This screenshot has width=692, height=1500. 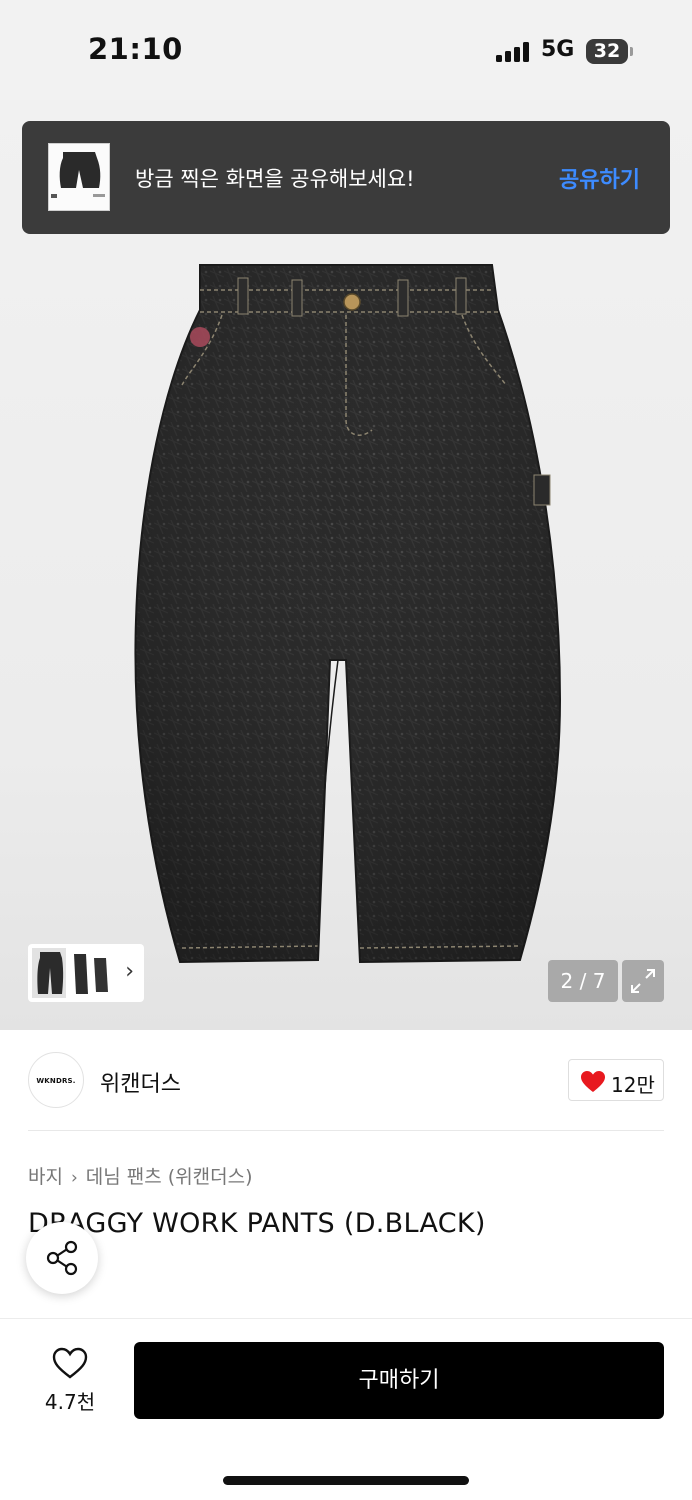 I want to click on brand-like-count: 12만, so click(x=633, y=1085).